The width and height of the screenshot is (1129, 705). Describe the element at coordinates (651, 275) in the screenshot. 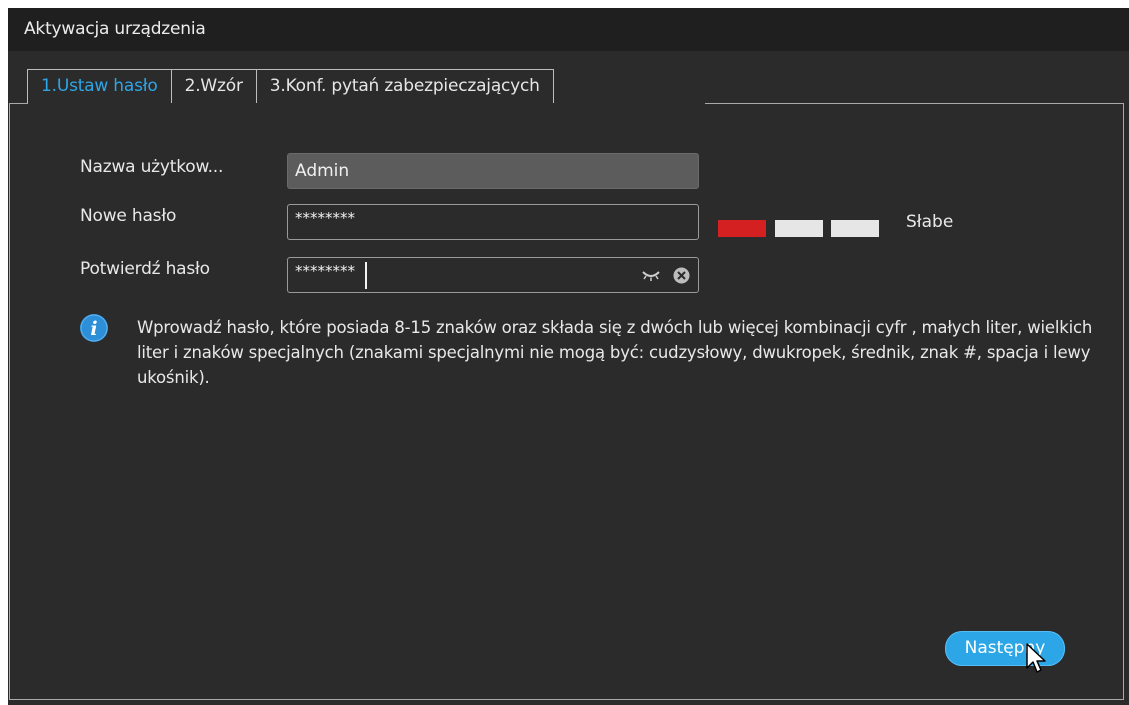

I see `eye-icon` at that location.